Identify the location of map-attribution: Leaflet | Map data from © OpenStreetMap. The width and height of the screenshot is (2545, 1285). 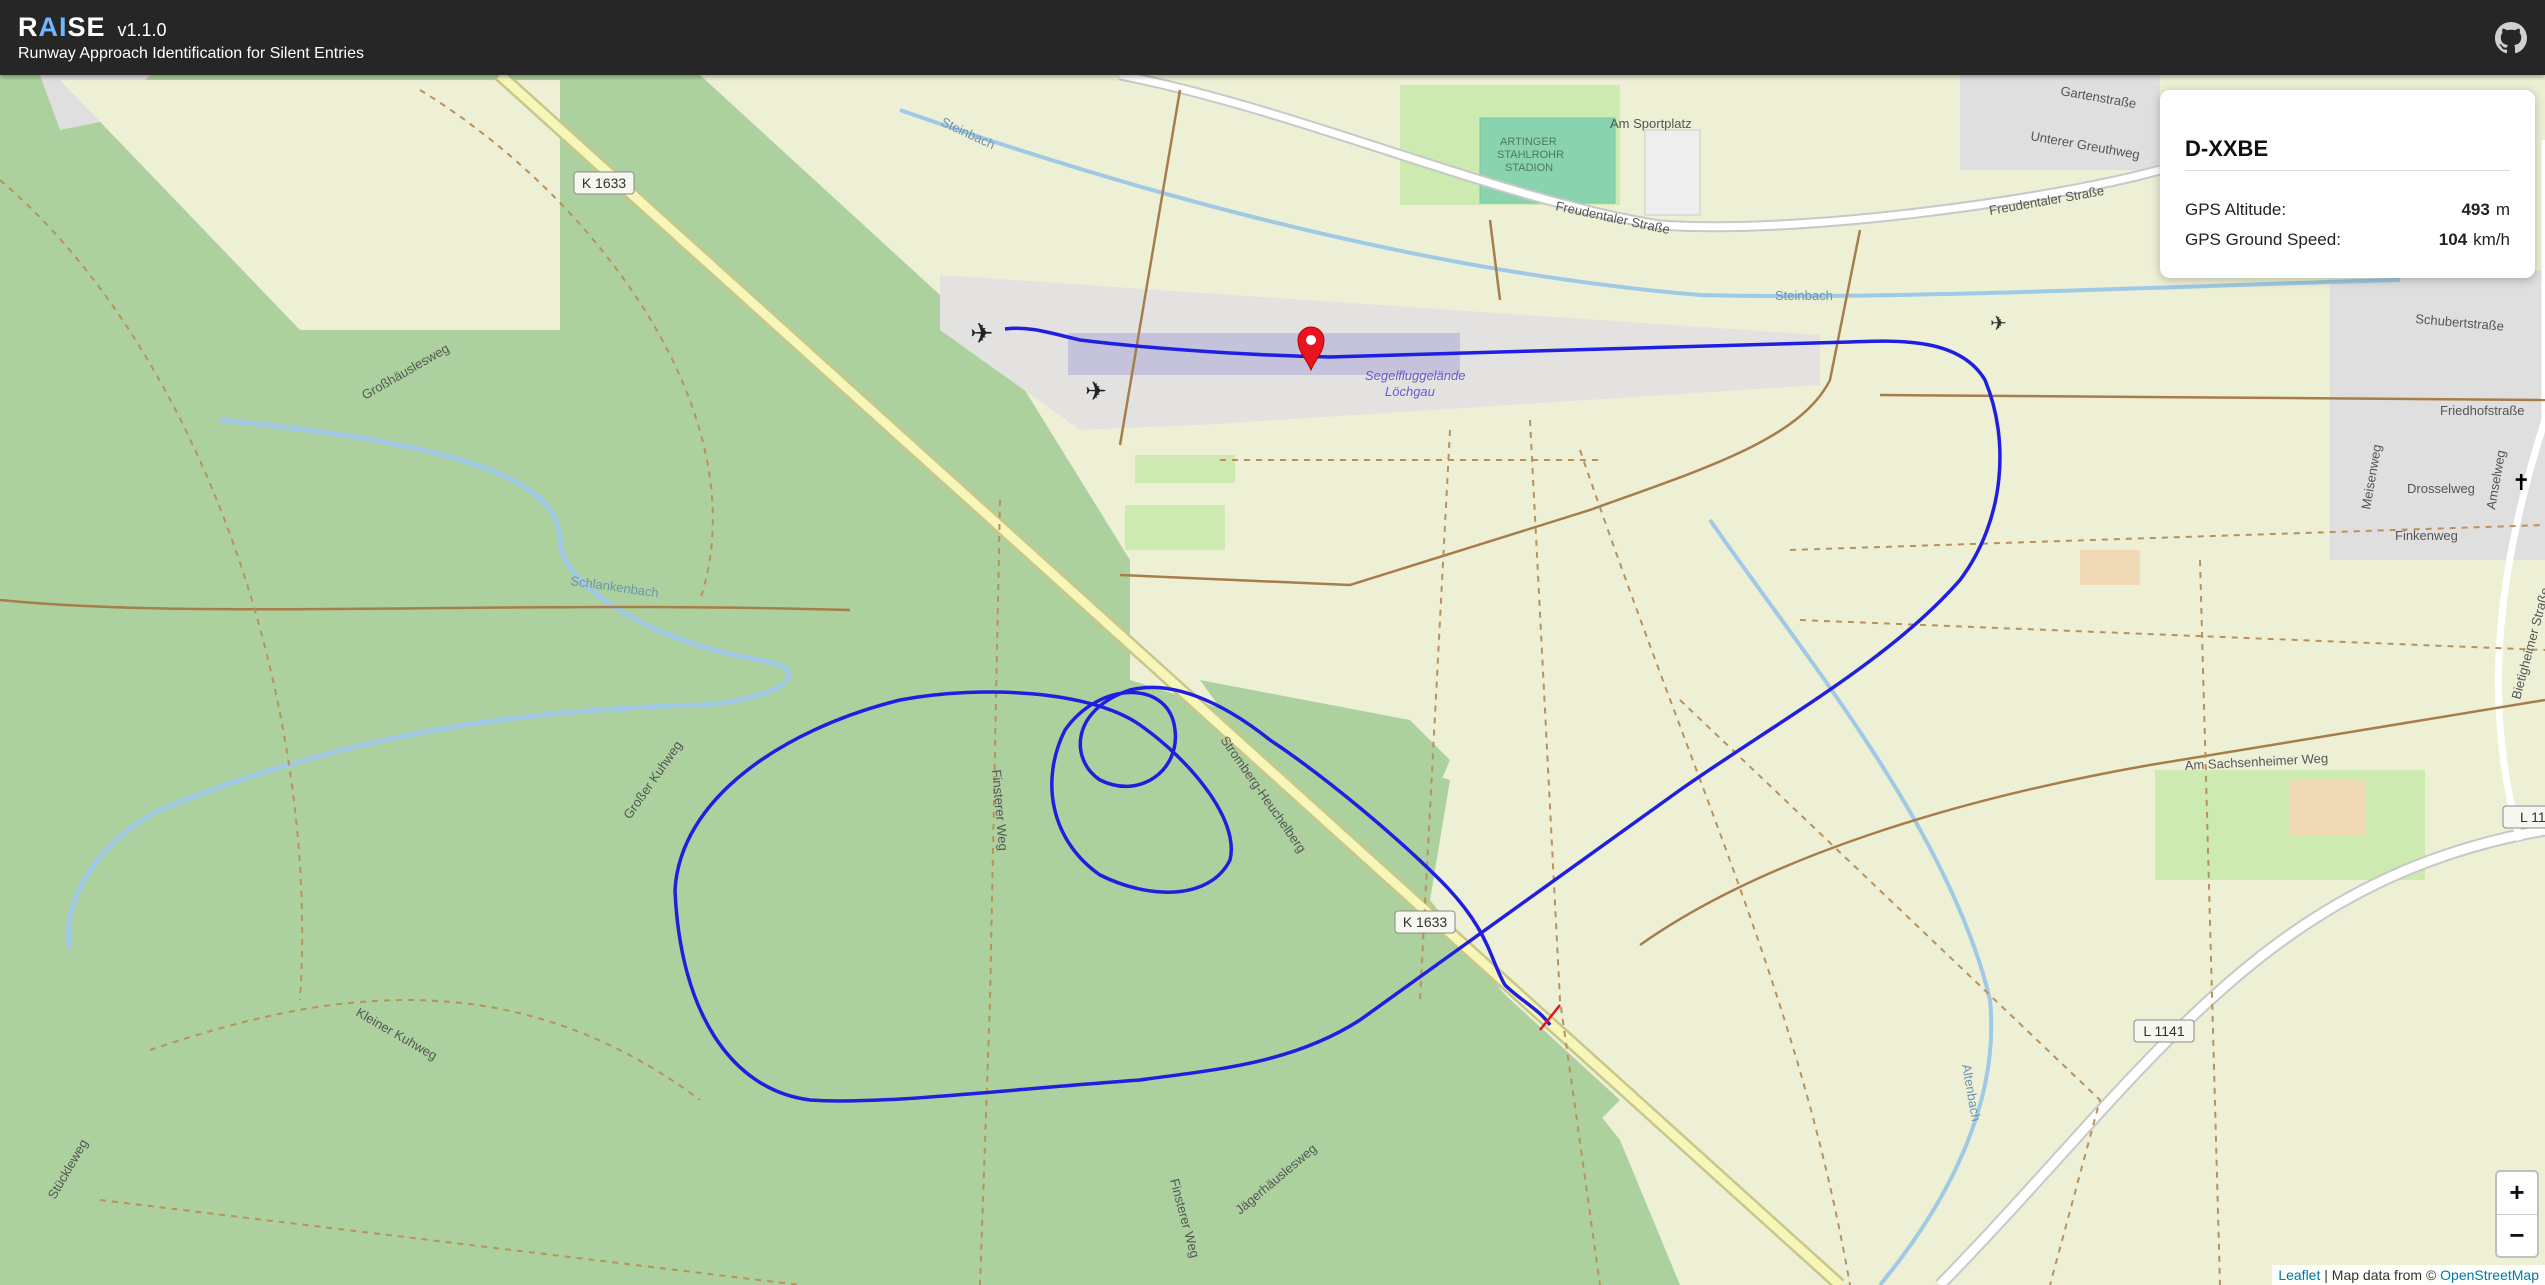
(2408, 1275).